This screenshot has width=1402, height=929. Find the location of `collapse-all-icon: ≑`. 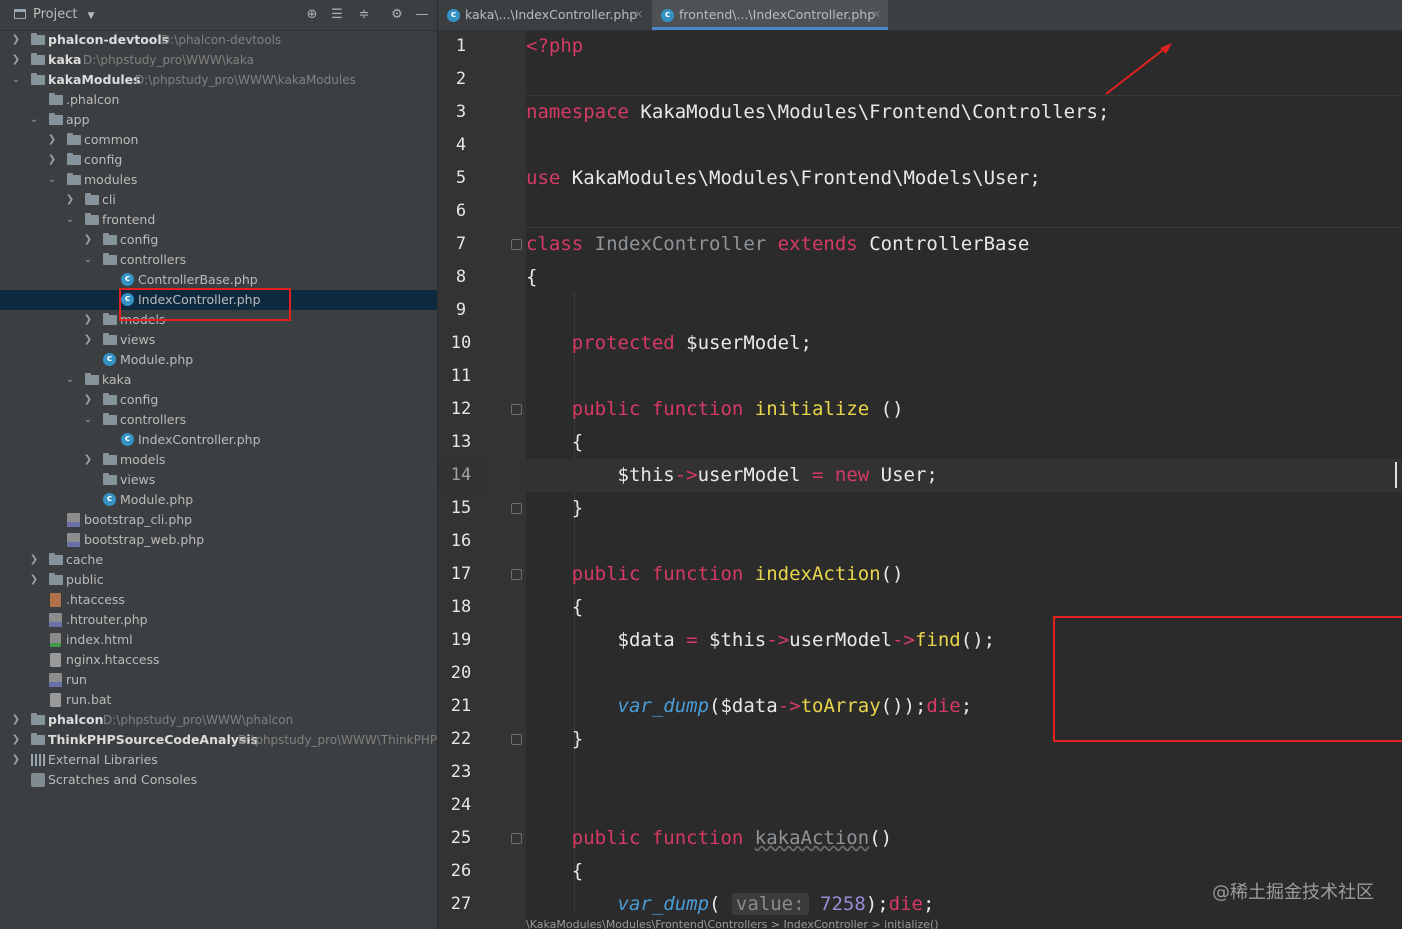

collapse-all-icon: ≑ is located at coordinates (364, 15).